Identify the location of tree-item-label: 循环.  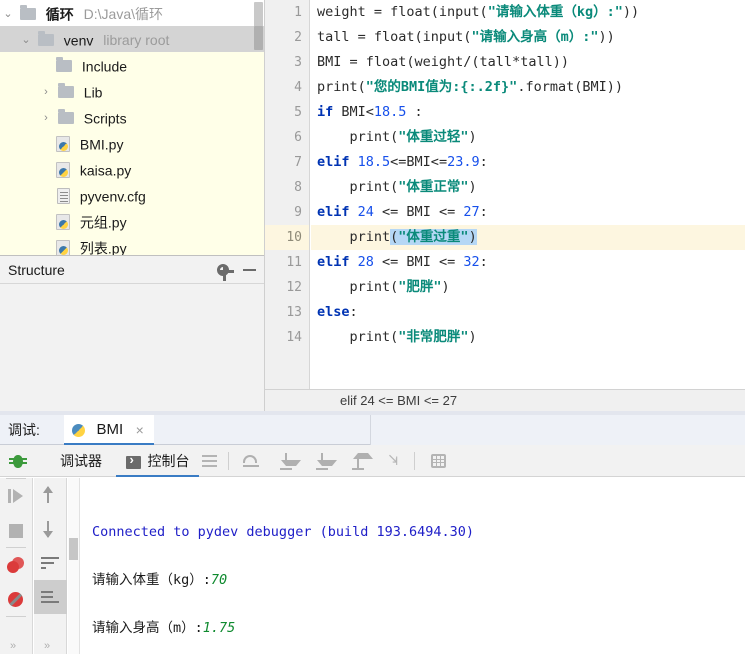
(59, 14).